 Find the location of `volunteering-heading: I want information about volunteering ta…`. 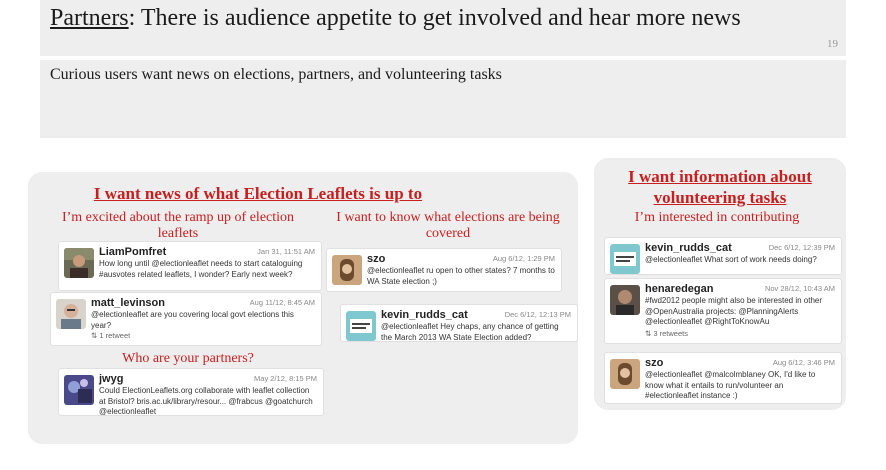

volunteering-heading: I want information about volunteering ta… is located at coordinates (720, 187).